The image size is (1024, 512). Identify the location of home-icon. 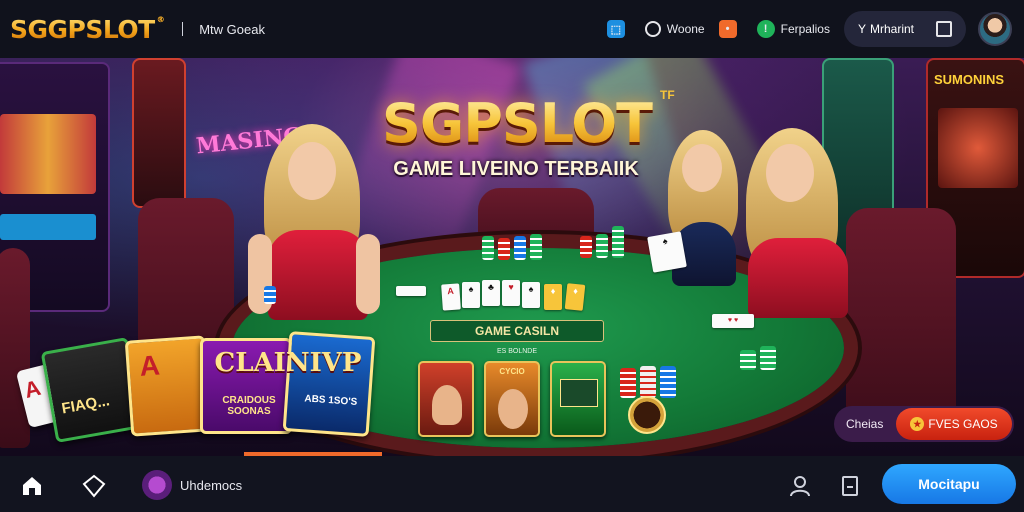
(32, 486).